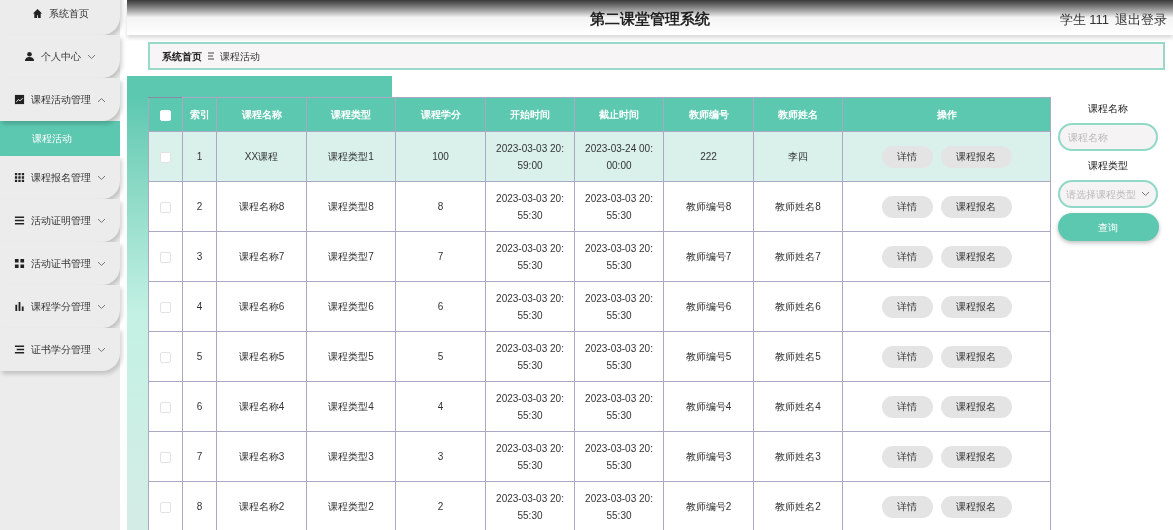  I want to click on table-row: 5 课程名称5 课程类型5 5 2023-03-03 20:55:30 2023-03-03 20:55:30 教师编号5 教师姓名5 详情 课程报名, so click(599, 356).